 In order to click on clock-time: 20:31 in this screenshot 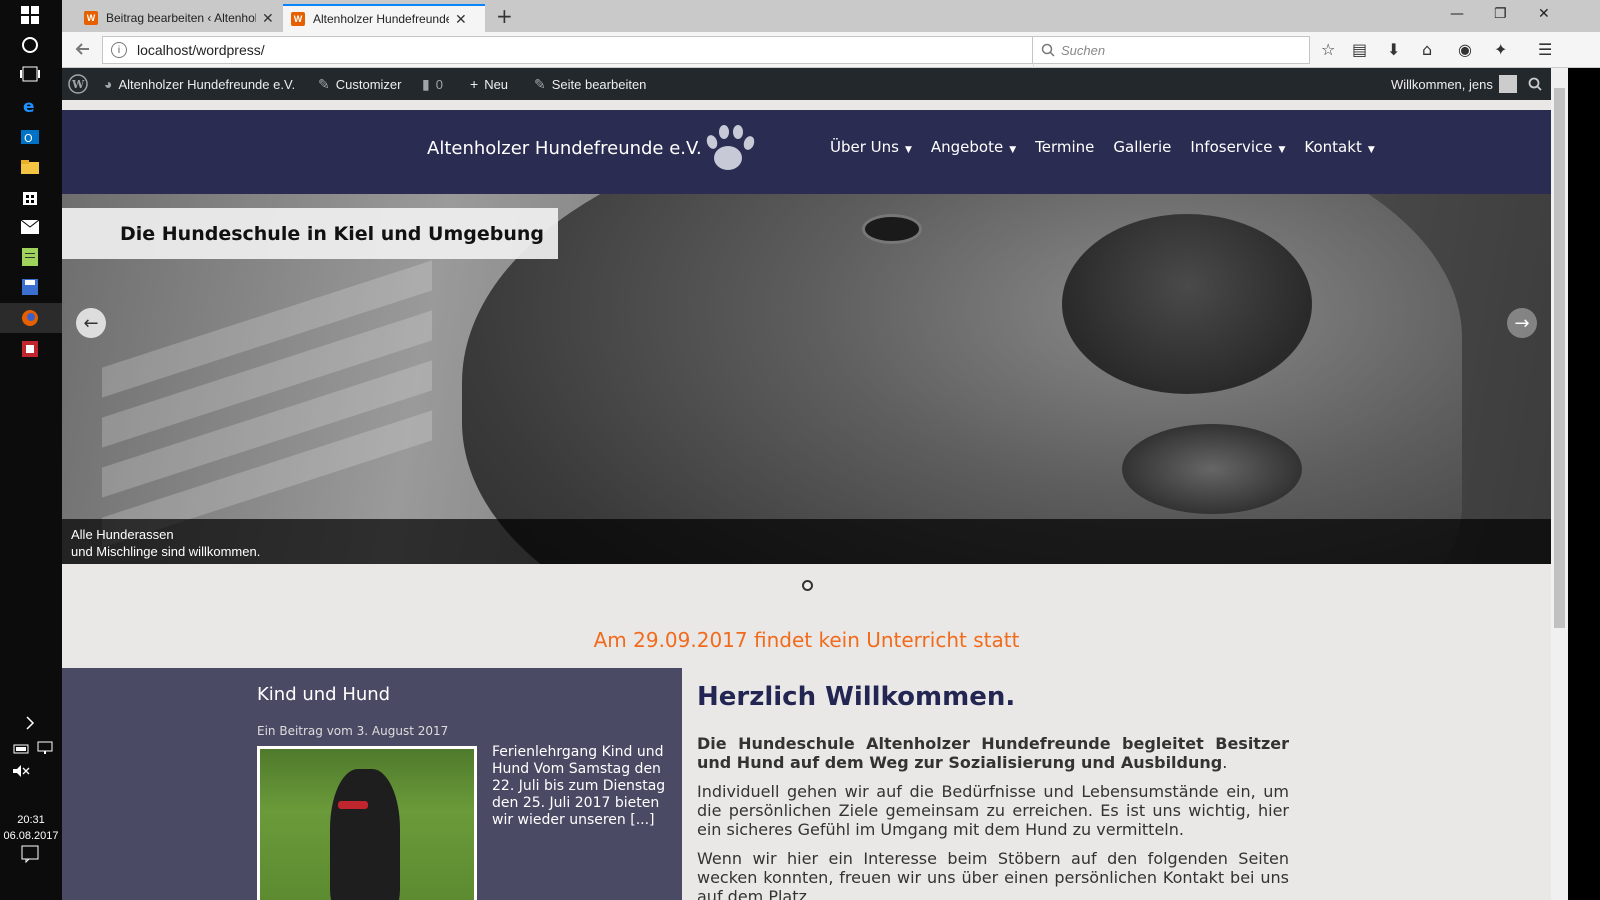, I will do `click(31, 820)`.